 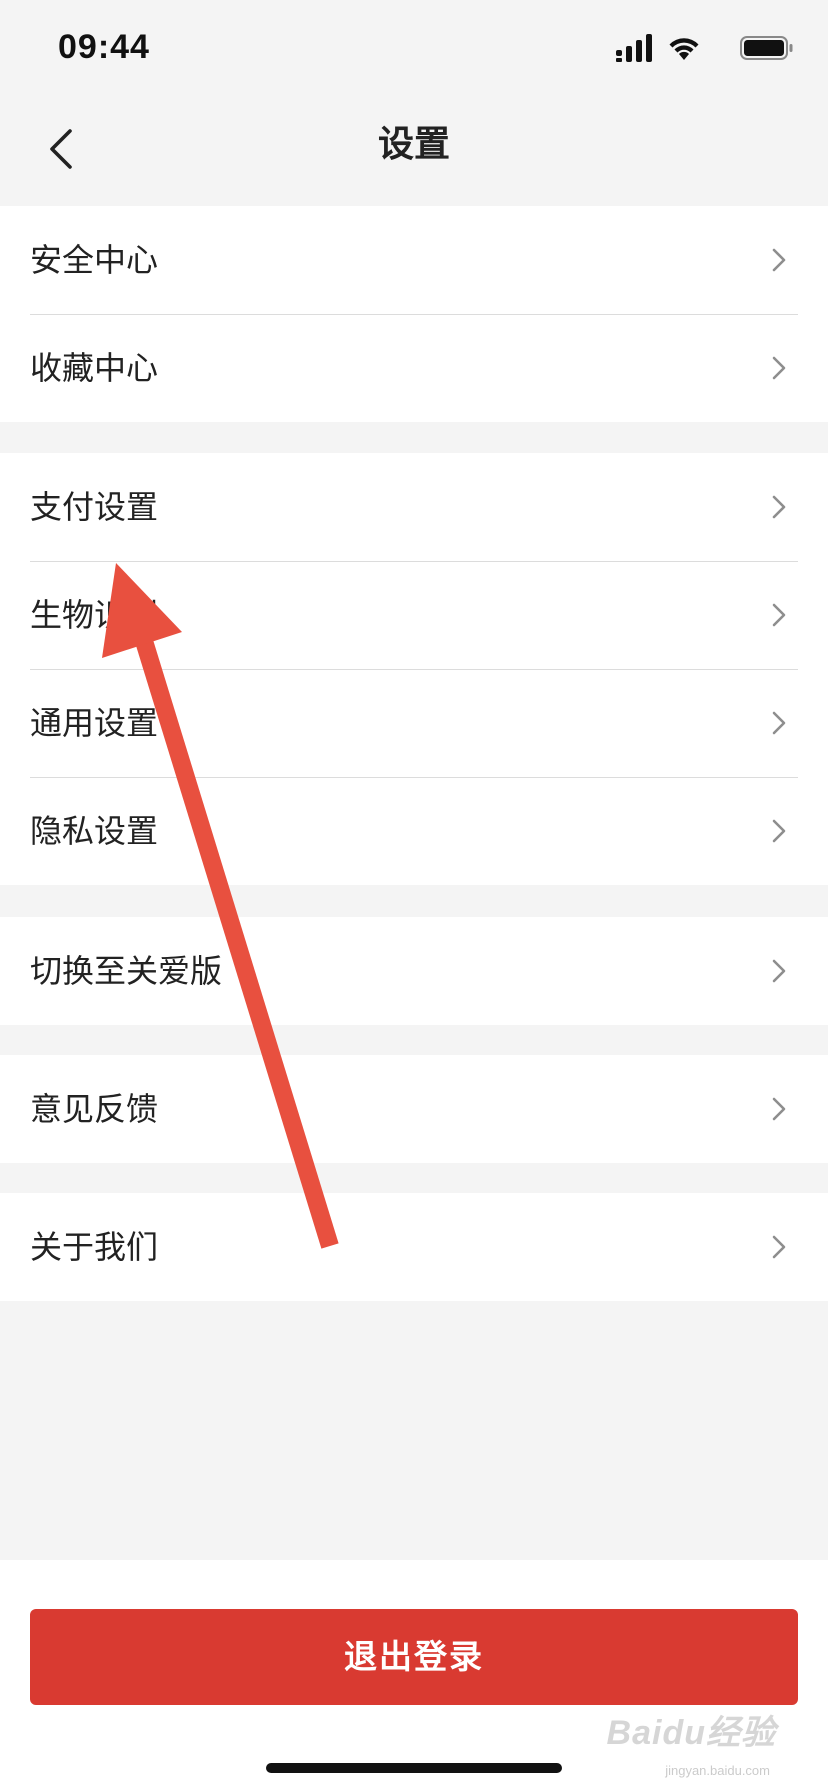 What do you see at coordinates (94, 615) in the screenshot?
I see `menu-item-label: 生物识别` at bounding box center [94, 615].